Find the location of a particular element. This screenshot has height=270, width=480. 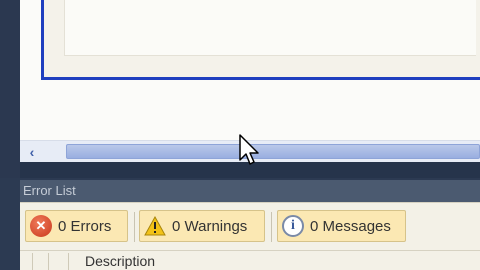

left-rail is located at coordinates (10, 89).